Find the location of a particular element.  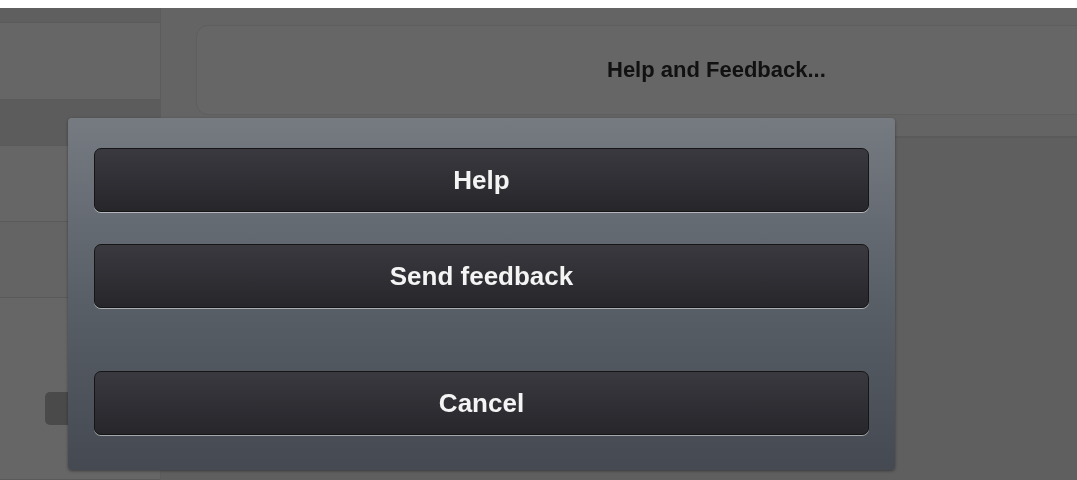

cancel-button: Cancel is located at coordinates (481, 403).